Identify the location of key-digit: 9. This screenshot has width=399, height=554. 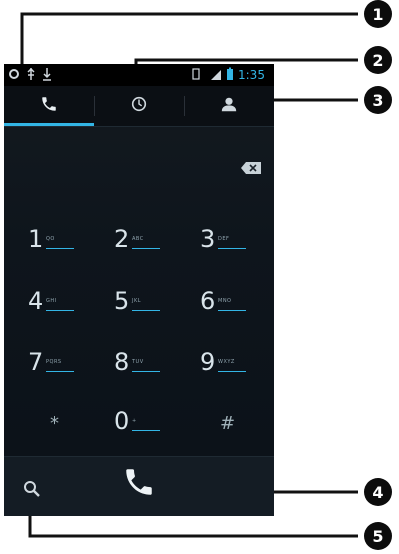
(208, 362).